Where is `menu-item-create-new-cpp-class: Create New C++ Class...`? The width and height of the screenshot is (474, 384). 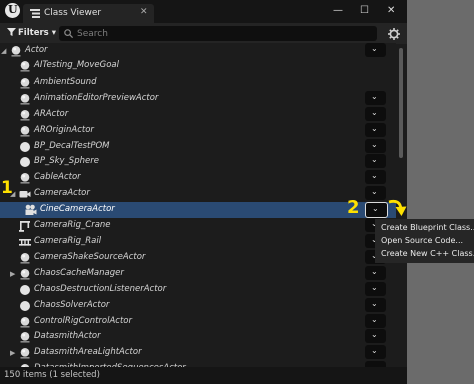 menu-item-create-new-cpp-class: Create New C++ Class... is located at coordinates (427, 253).